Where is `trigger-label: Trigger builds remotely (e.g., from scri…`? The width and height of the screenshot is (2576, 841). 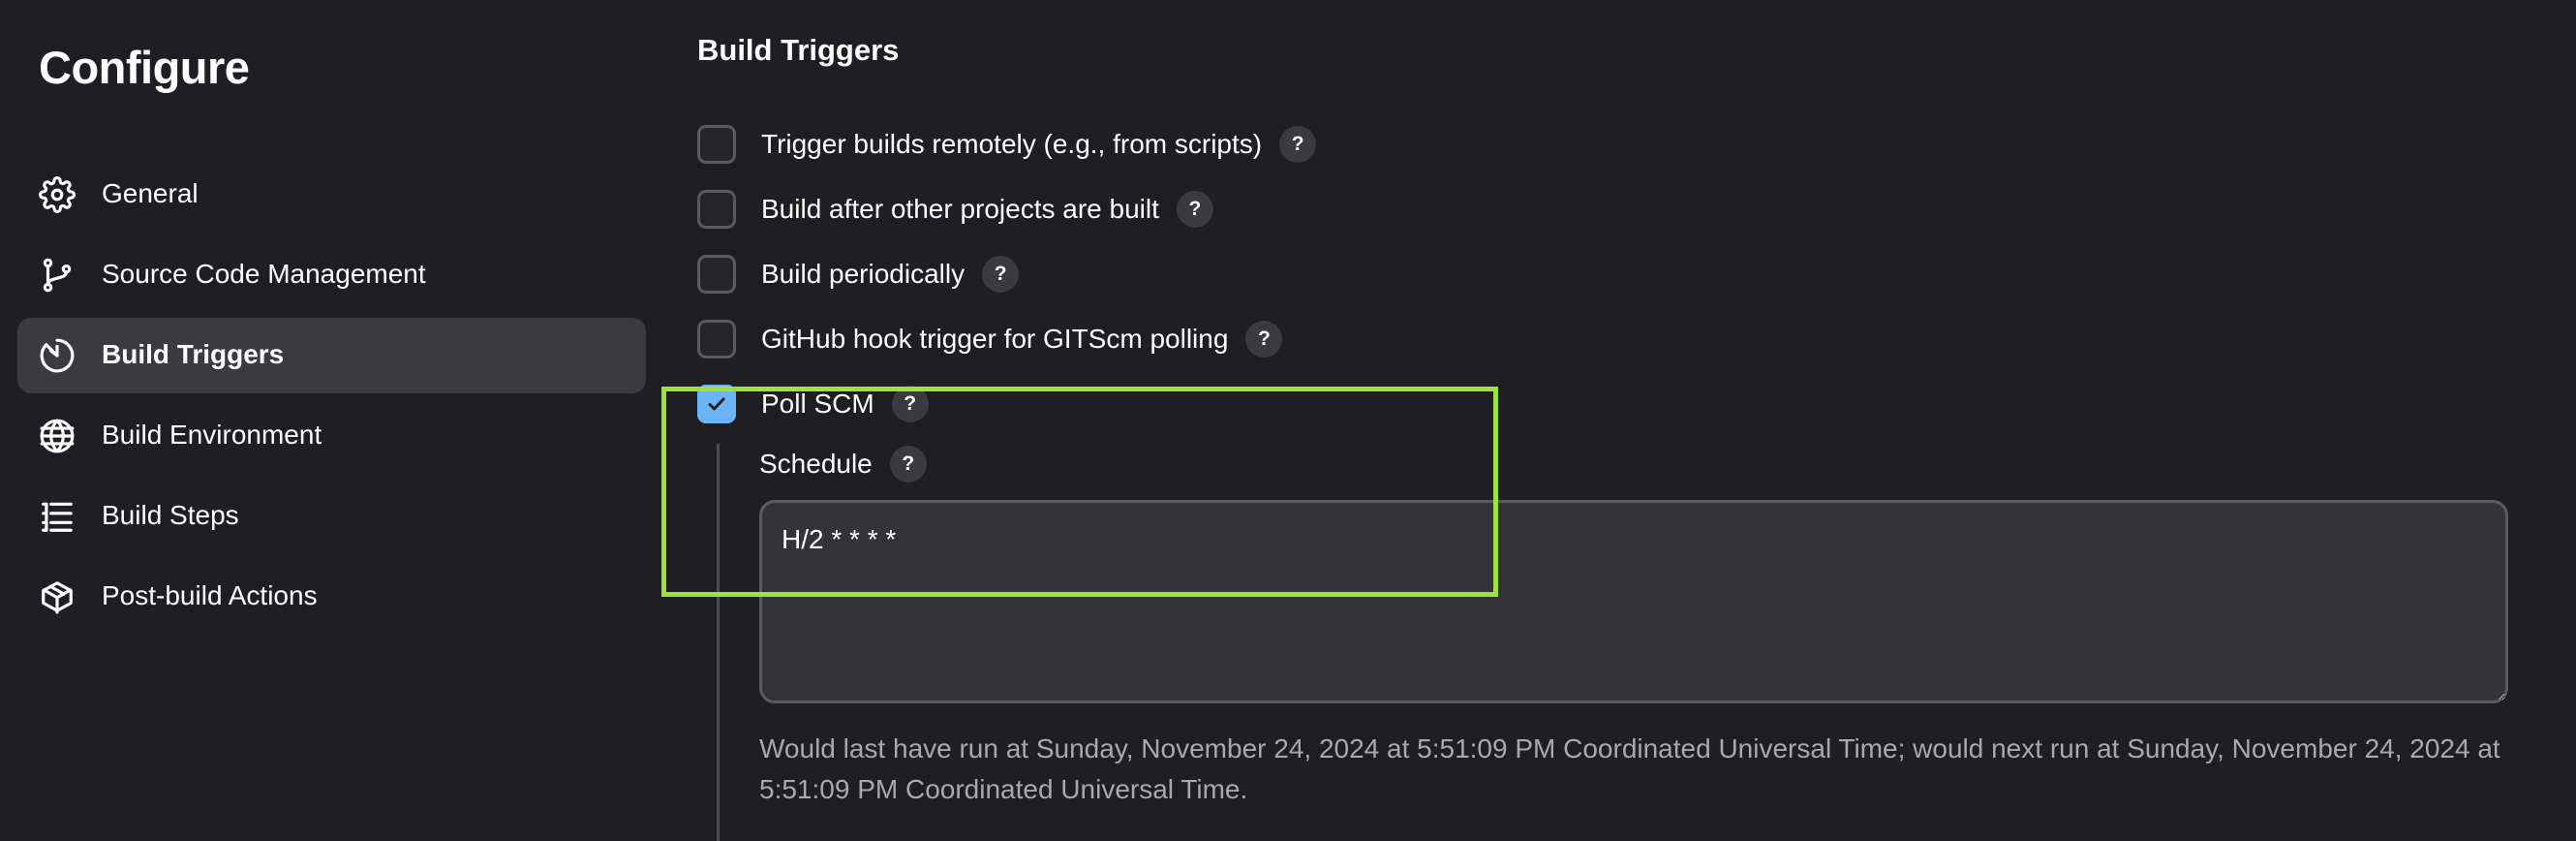
trigger-label: Trigger builds remotely (e.g., from scri… is located at coordinates (1011, 144).